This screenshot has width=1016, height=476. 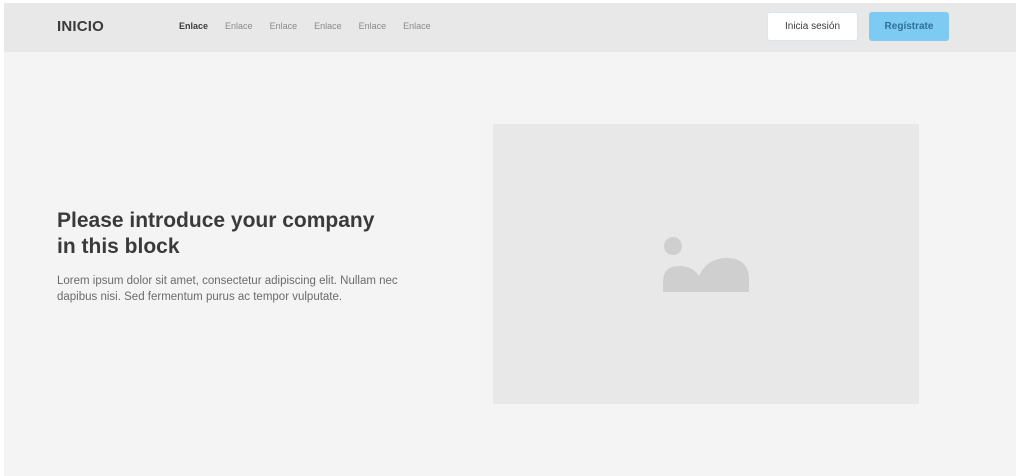 What do you see at coordinates (417, 26) in the screenshot?
I see `nav-link-6: Enlace` at bounding box center [417, 26].